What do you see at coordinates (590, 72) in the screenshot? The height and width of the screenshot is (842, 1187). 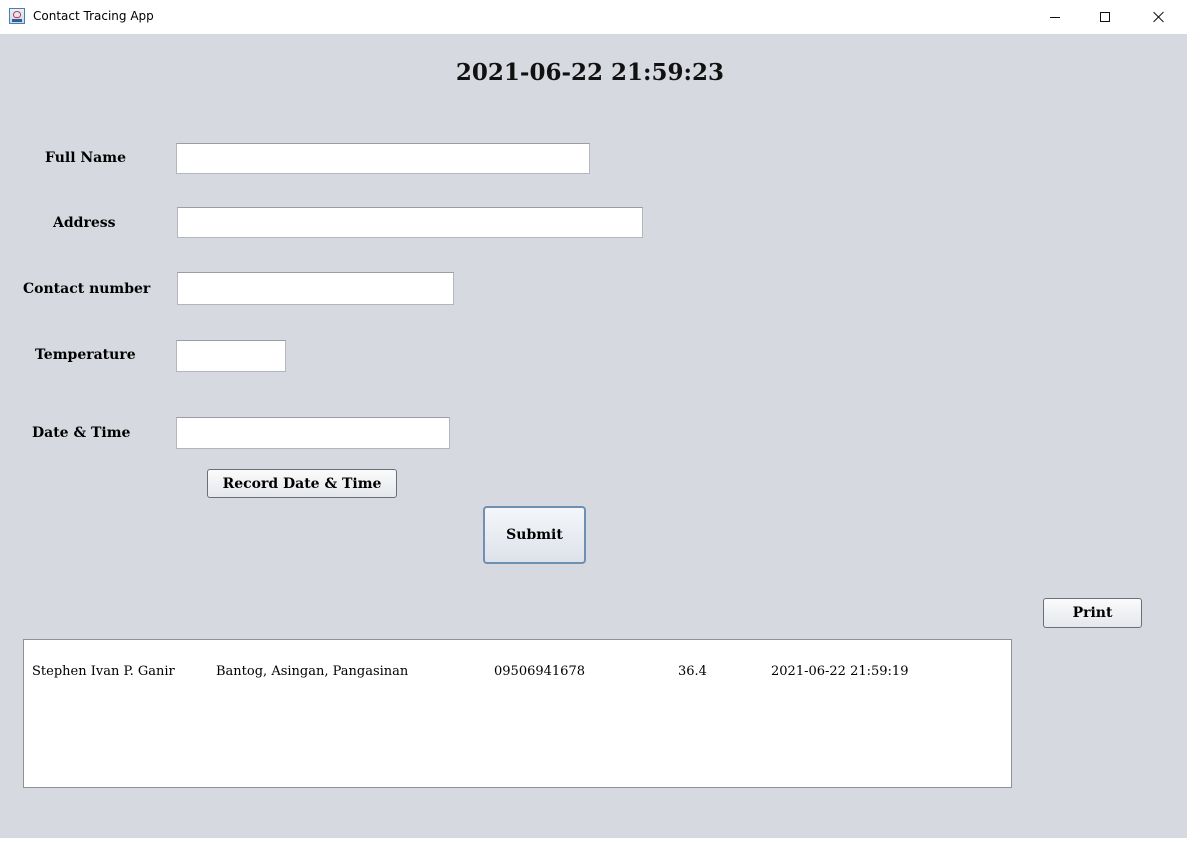 I see `current-datetime-clock: 2021-06-22 21:59:23` at bounding box center [590, 72].